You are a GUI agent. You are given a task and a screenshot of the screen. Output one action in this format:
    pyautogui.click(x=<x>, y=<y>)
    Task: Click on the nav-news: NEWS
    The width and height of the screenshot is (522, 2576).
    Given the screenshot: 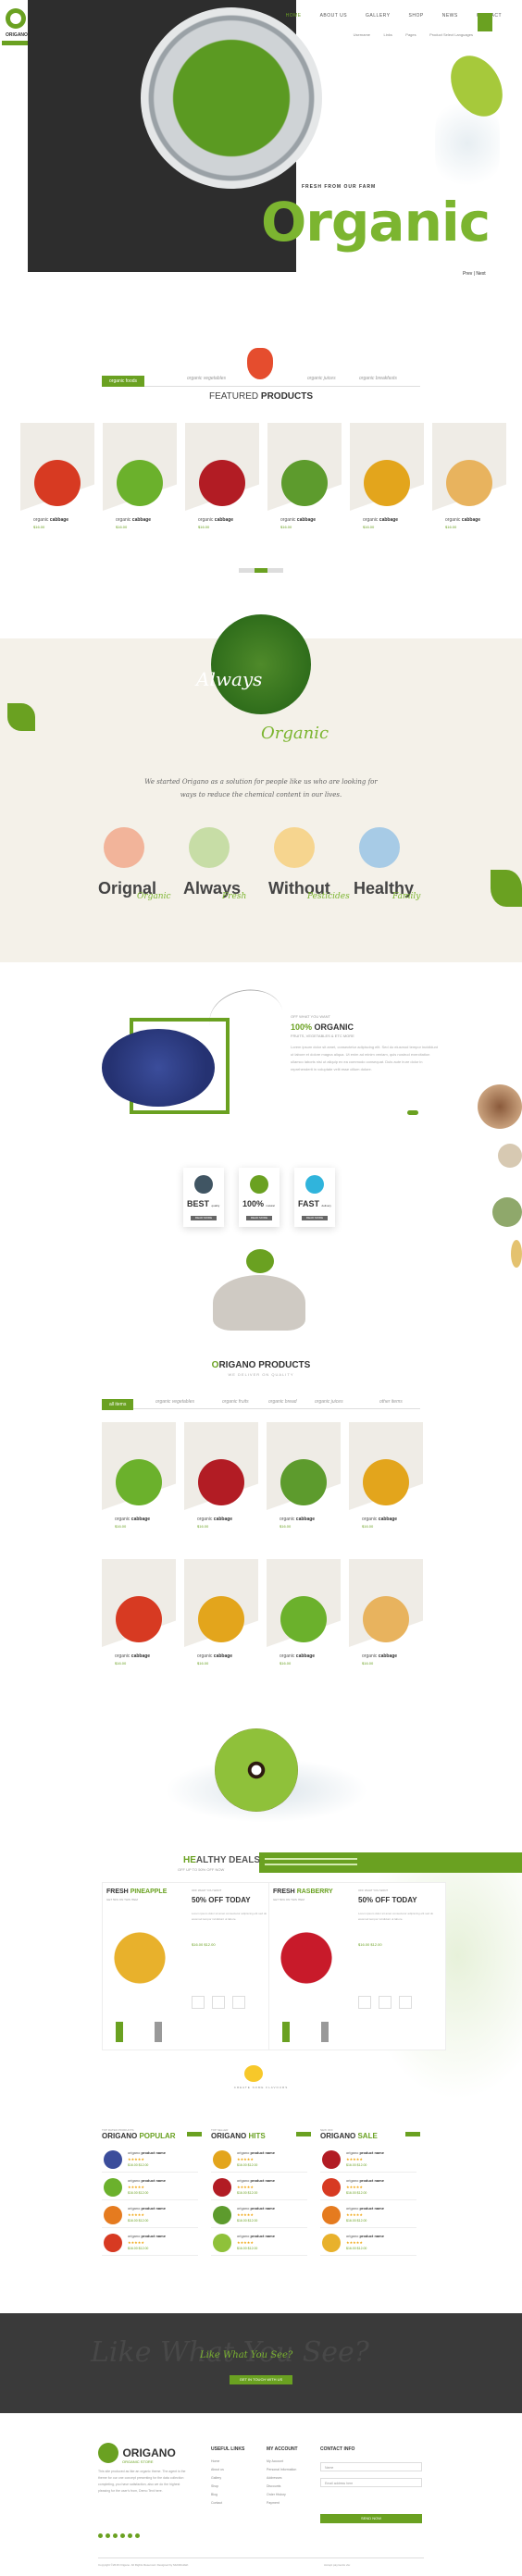 What is the action you would take?
    pyautogui.click(x=450, y=16)
    